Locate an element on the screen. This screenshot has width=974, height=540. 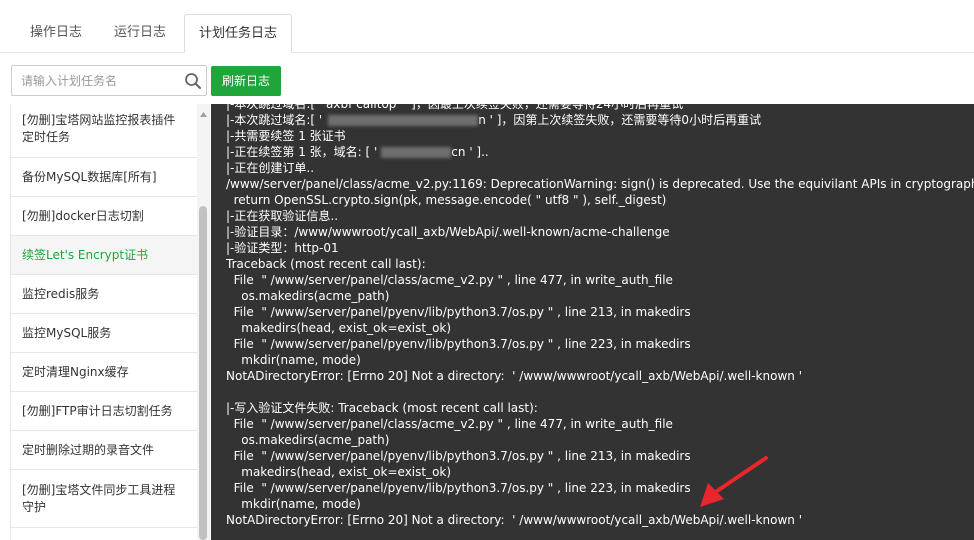
task-item: 监控MySQL服务 is located at coordinates (104, 333).